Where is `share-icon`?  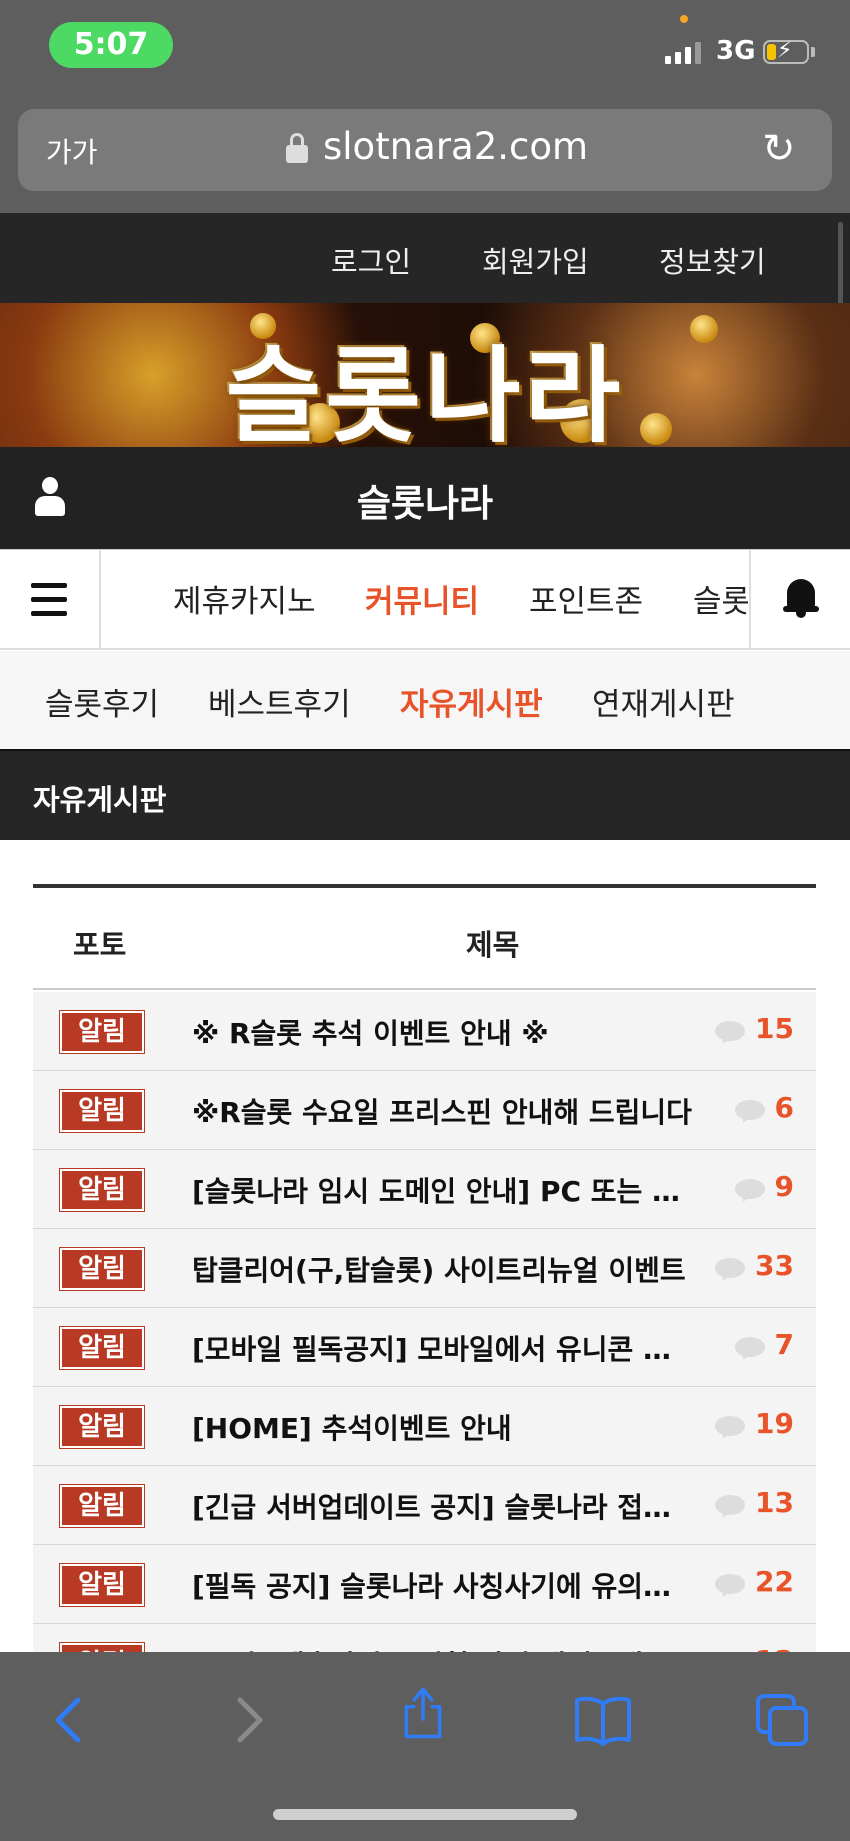
share-icon is located at coordinates (423, 1712).